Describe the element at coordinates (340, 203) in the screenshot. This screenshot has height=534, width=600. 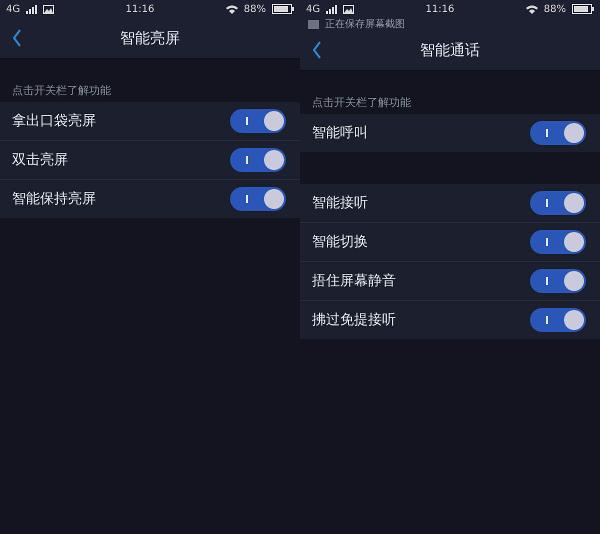
I see `setting-label: 智能接听` at that location.